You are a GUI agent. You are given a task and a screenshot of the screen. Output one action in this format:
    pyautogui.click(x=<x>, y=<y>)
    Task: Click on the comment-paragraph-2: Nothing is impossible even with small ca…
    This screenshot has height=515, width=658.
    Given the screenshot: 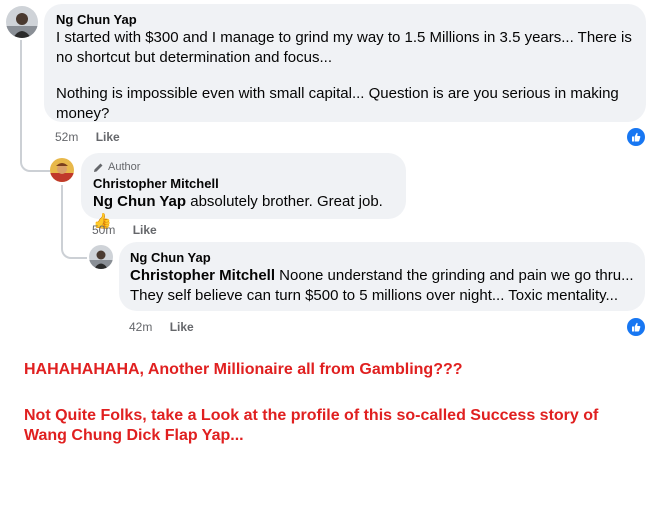 What is the action you would take?
    pyautogui.click(x=337, y=103)
    